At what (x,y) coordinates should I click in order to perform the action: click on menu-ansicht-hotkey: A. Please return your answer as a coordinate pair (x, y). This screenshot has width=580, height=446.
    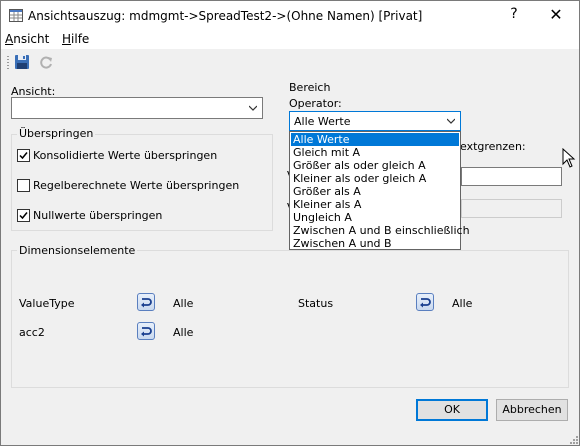
    Looking at the image, I should click on (9, 39).